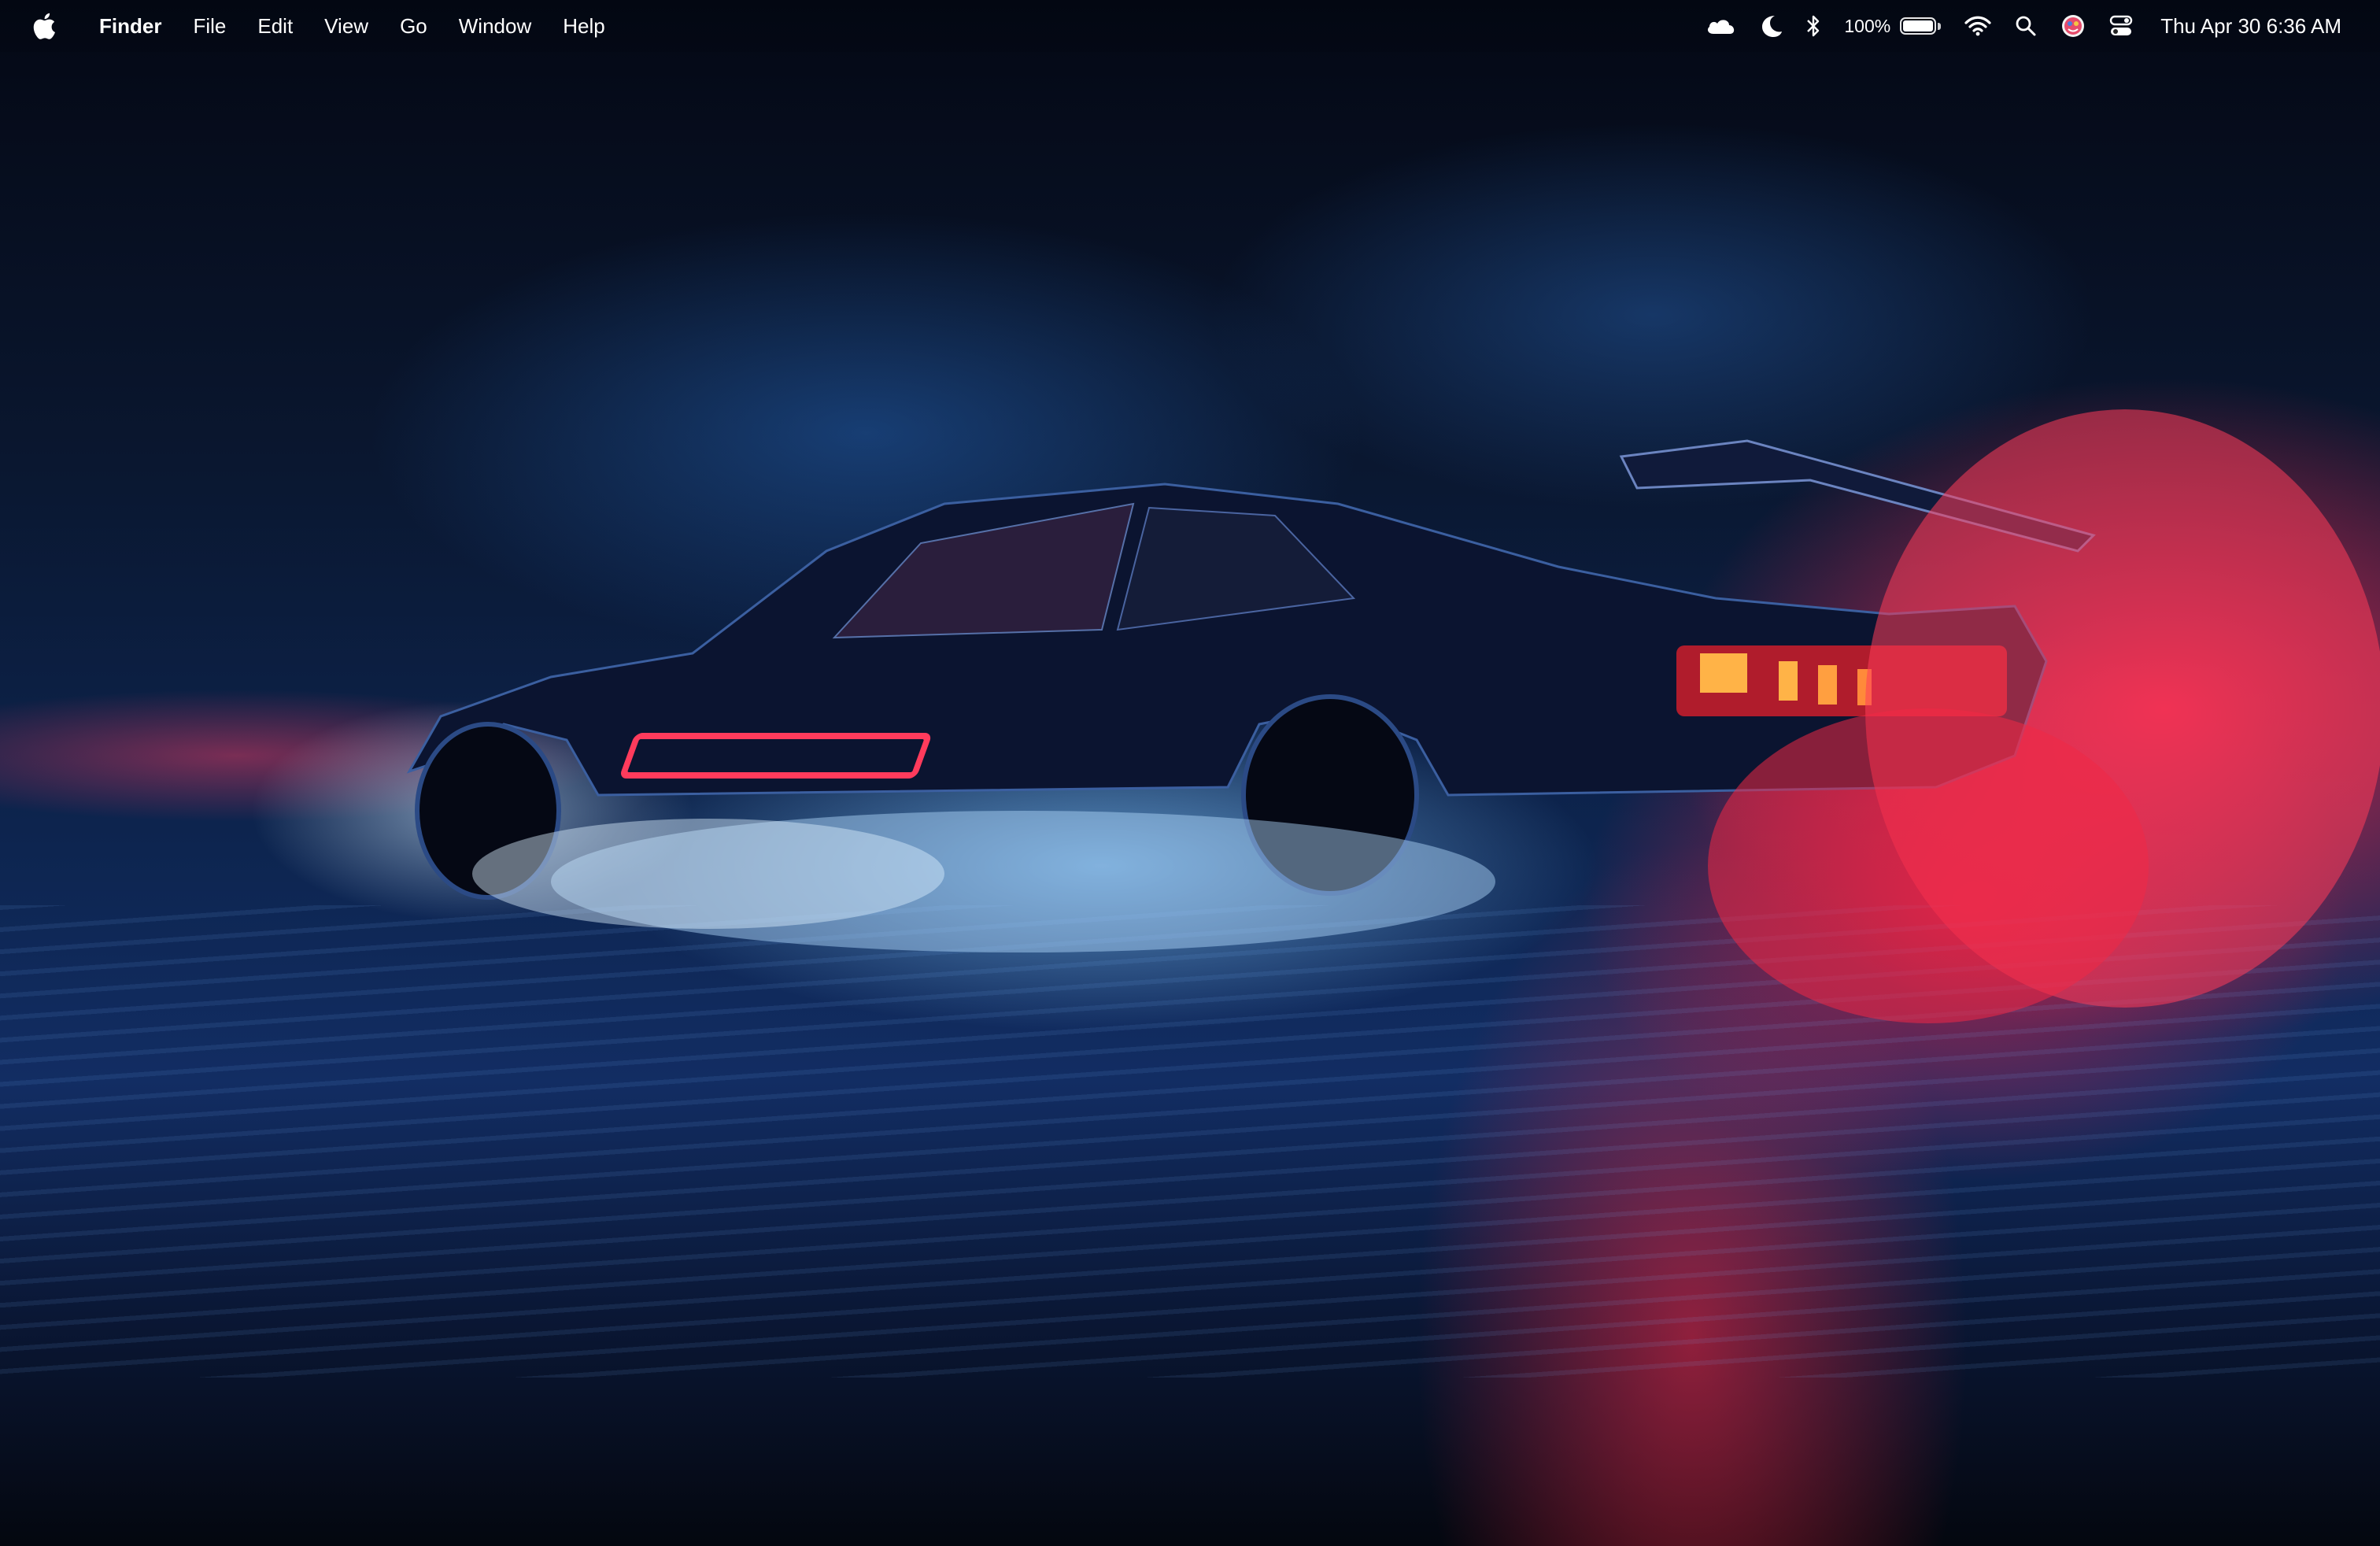 This screenshot has height=1546, width=2380. What do you see at coordinates (2250, 26) in the screenshot?
I see `menu-bar-clock: Thu Apr 30 6:36 AM` at bounding box center [2250, 26].